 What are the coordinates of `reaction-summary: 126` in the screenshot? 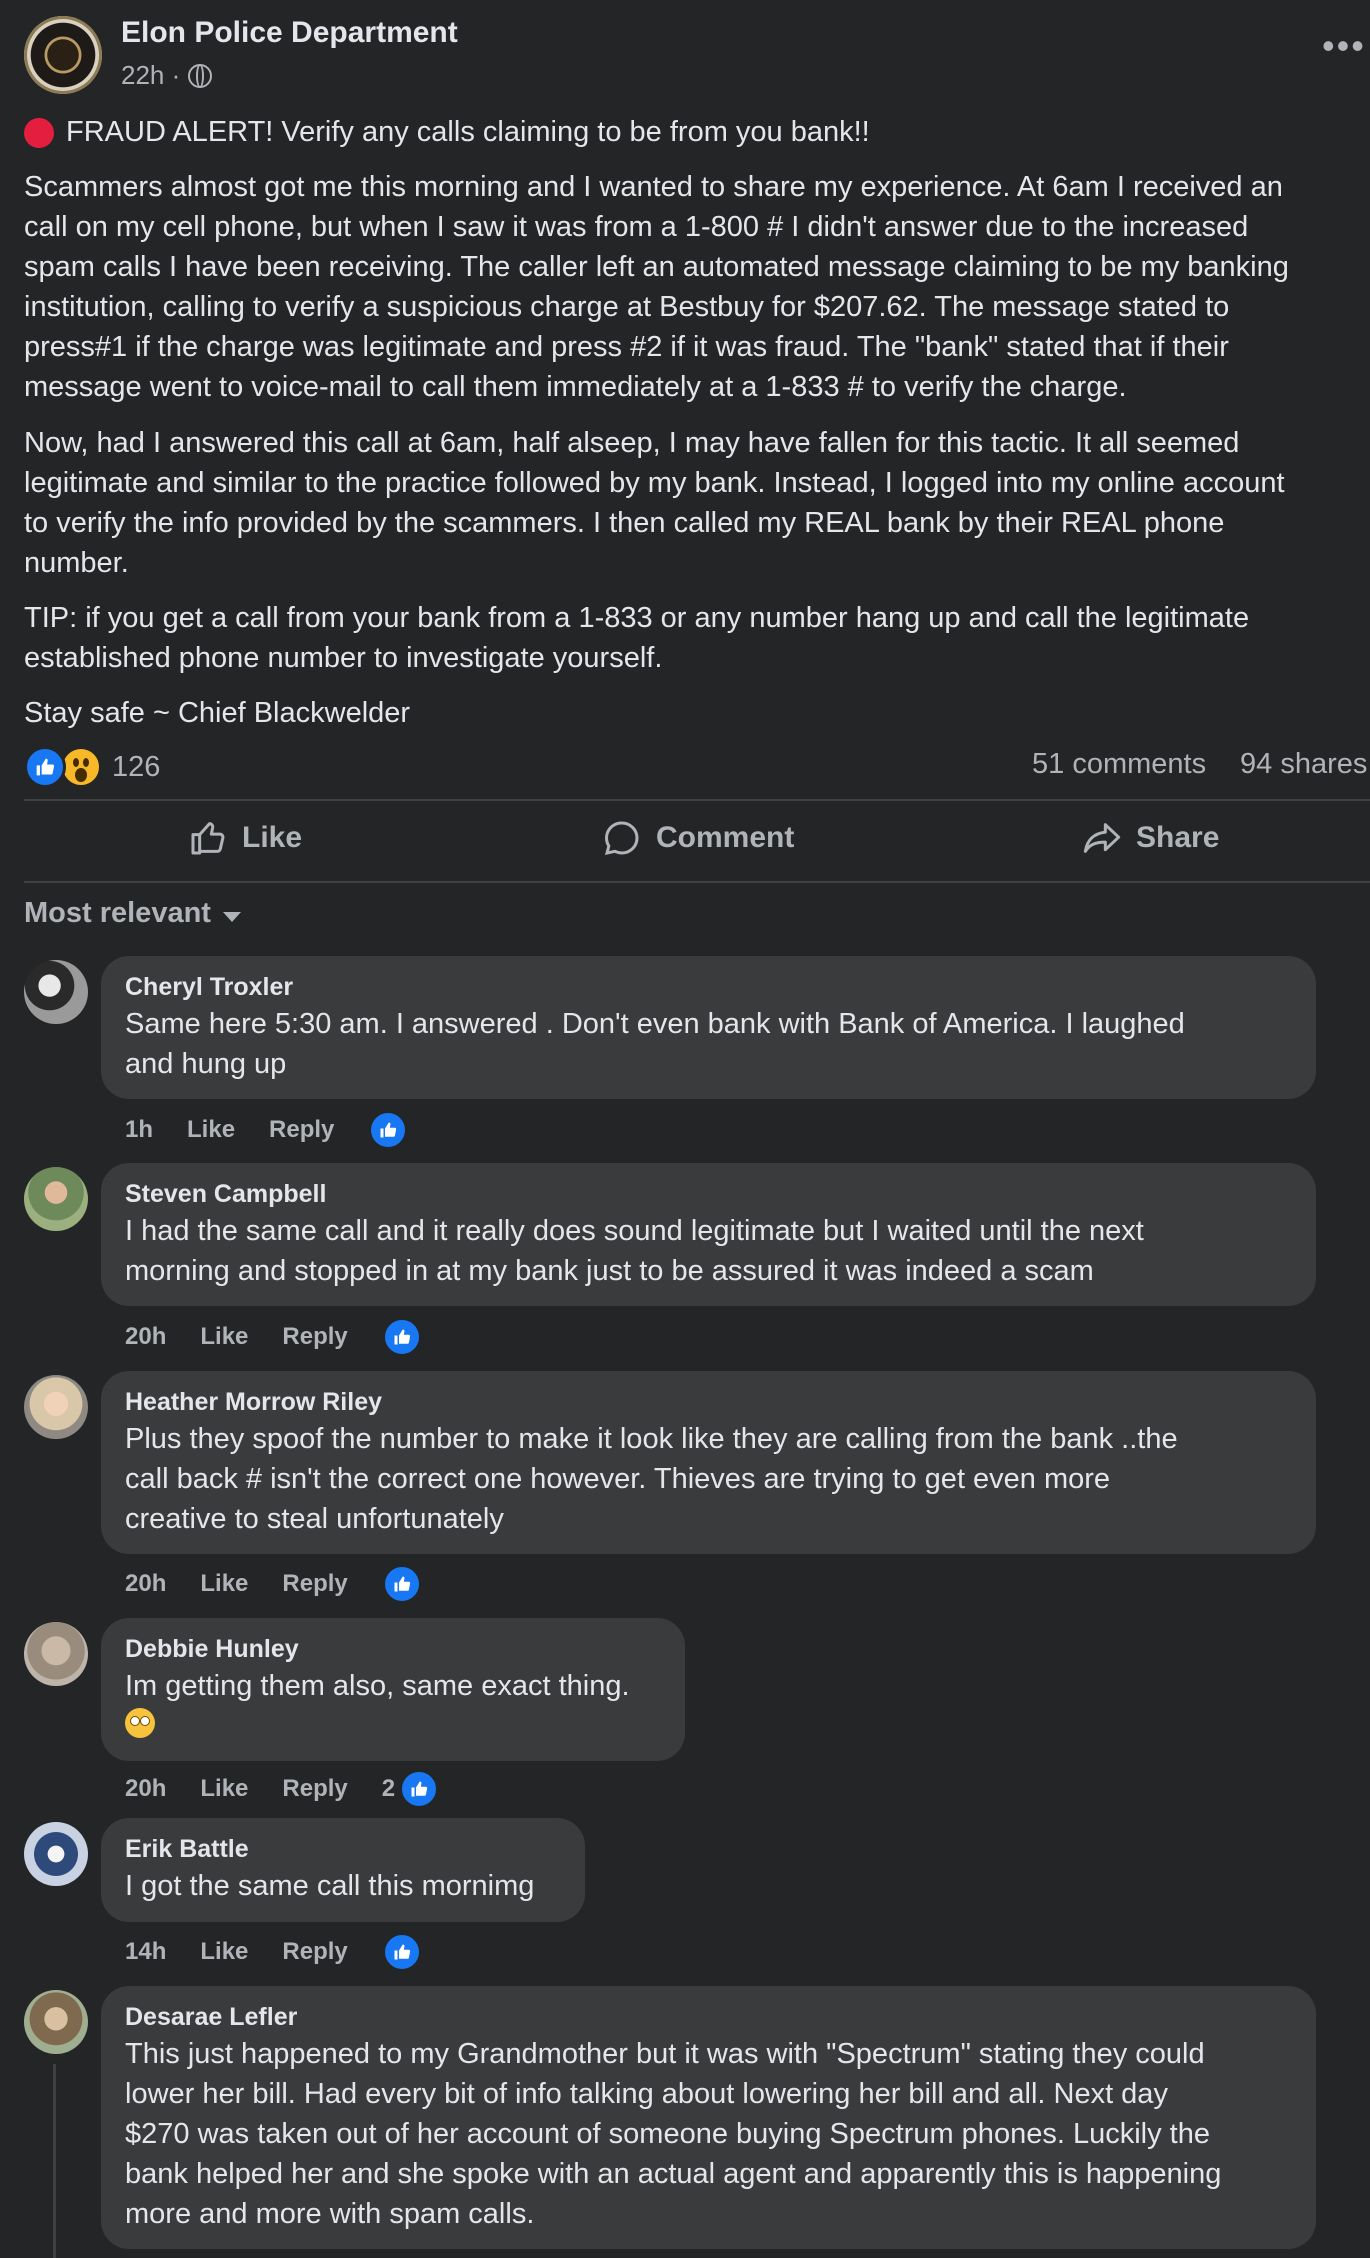 It's located at (92, 767).